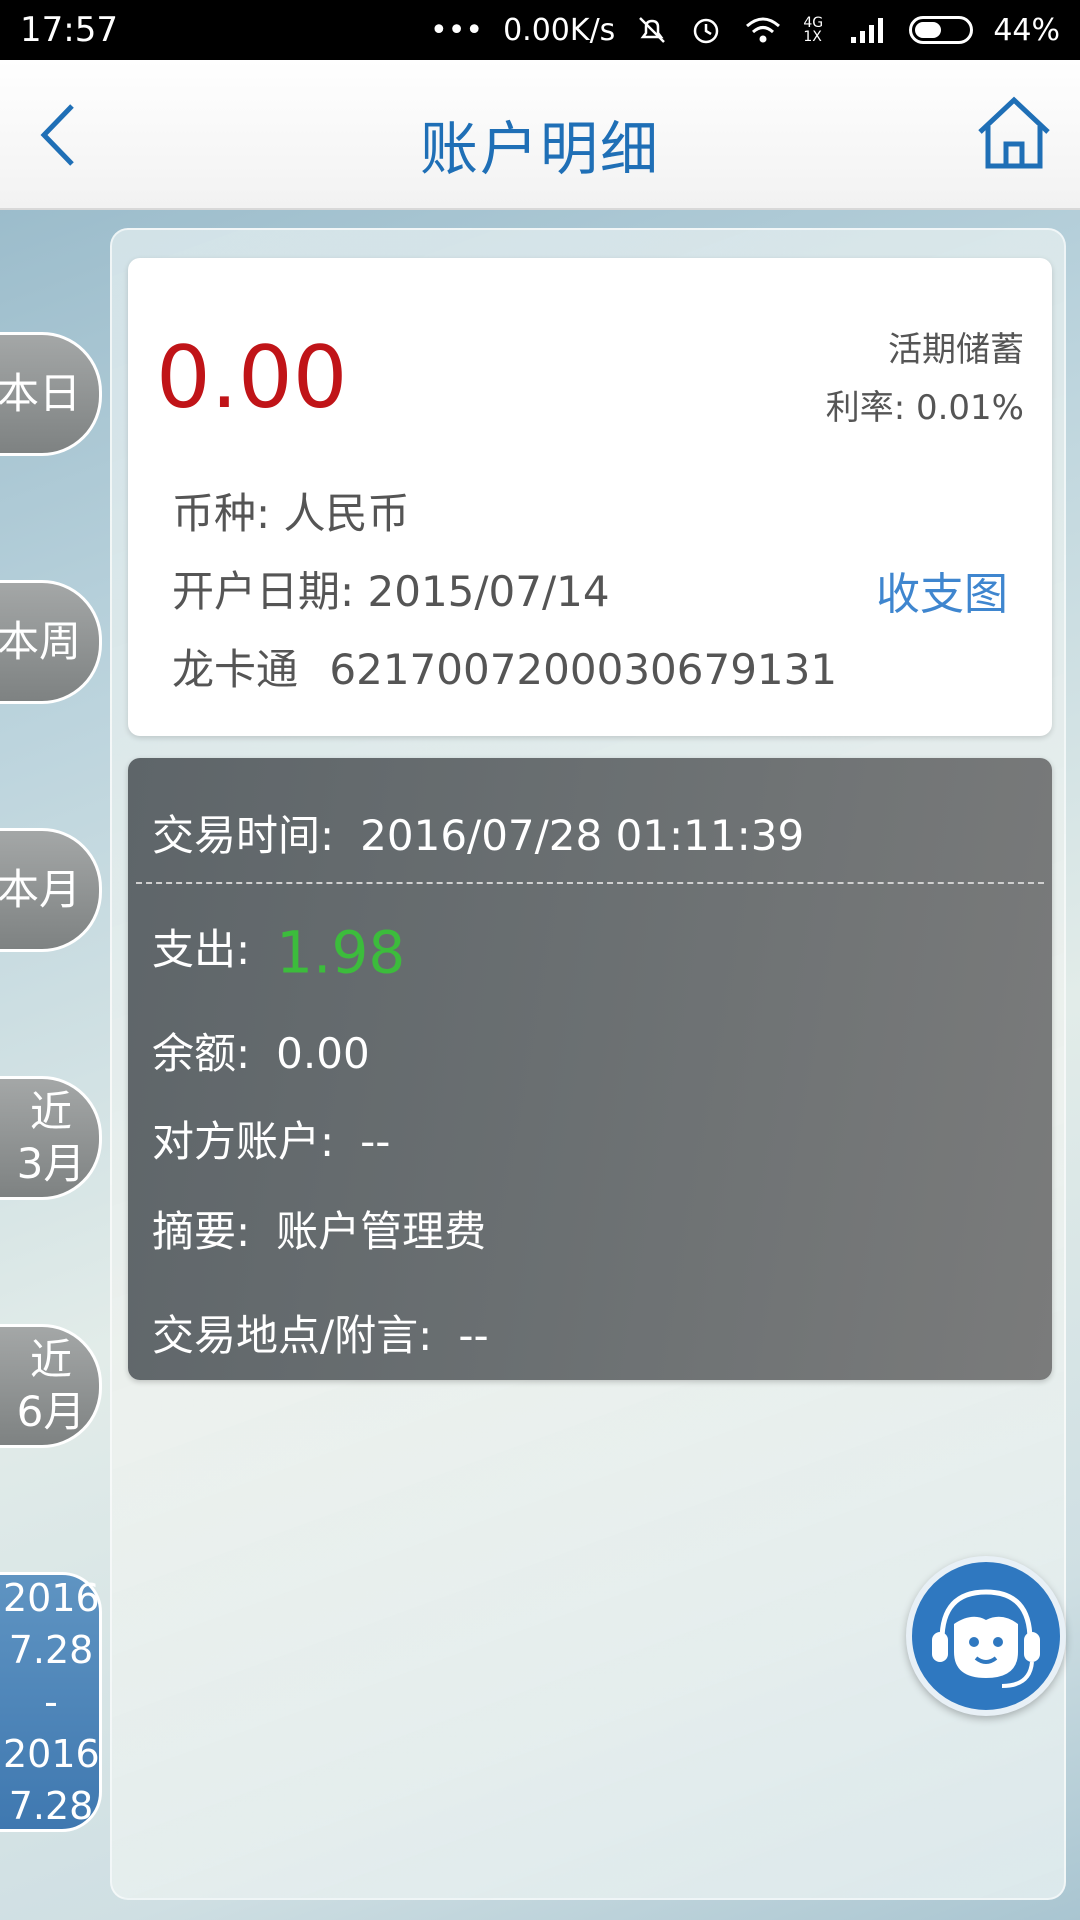 The image size is (1080, 1920). I want to click on alarm-icon, so click(706, 30).